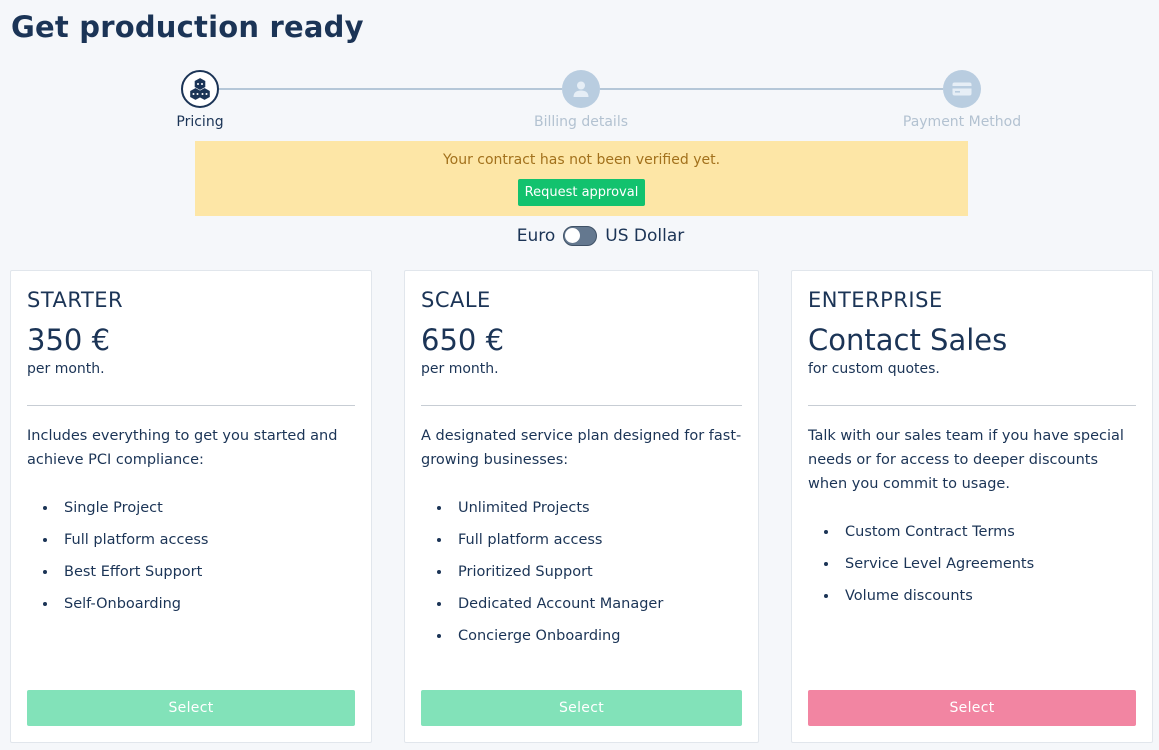  I want to click on feature-item: Service Level Agreements, so click(972, 564).